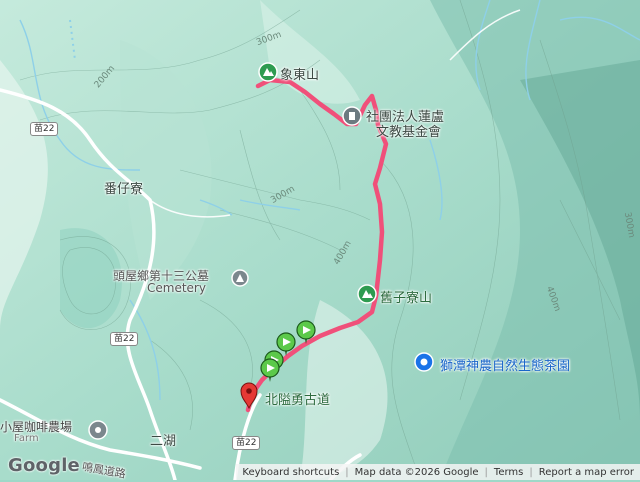 The width and height of the screenshot is (640, 482). I want to click on terms-link: Terms, so click(508, 472).